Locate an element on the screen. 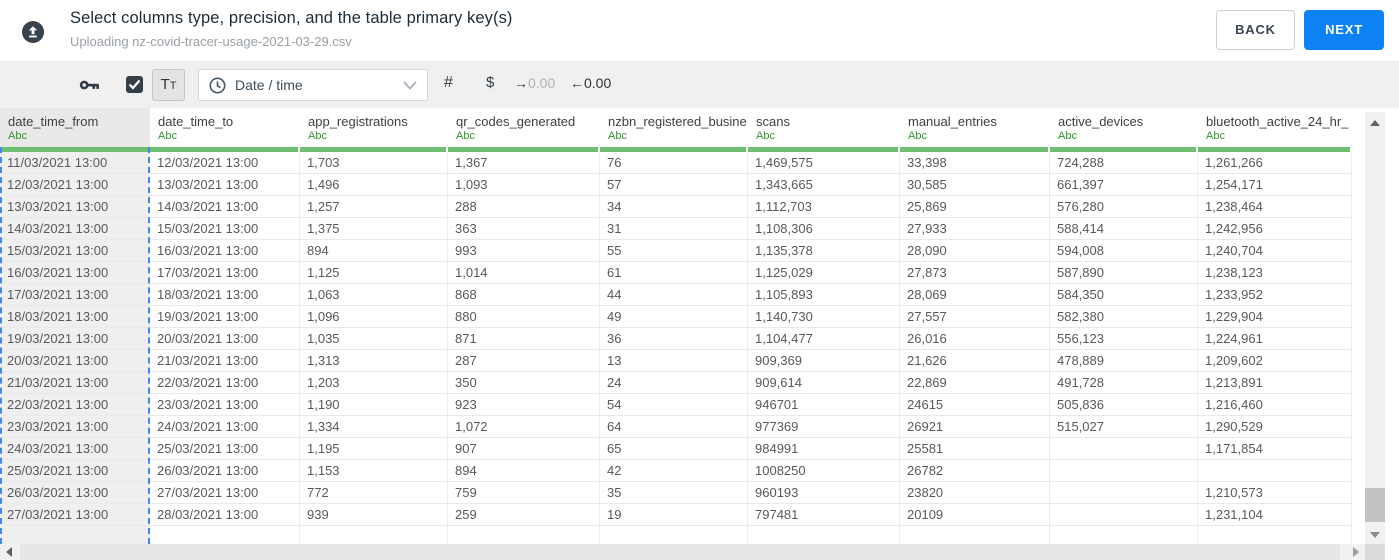  table-cell: 1,238,123 is located at coordinates (1275, 273).